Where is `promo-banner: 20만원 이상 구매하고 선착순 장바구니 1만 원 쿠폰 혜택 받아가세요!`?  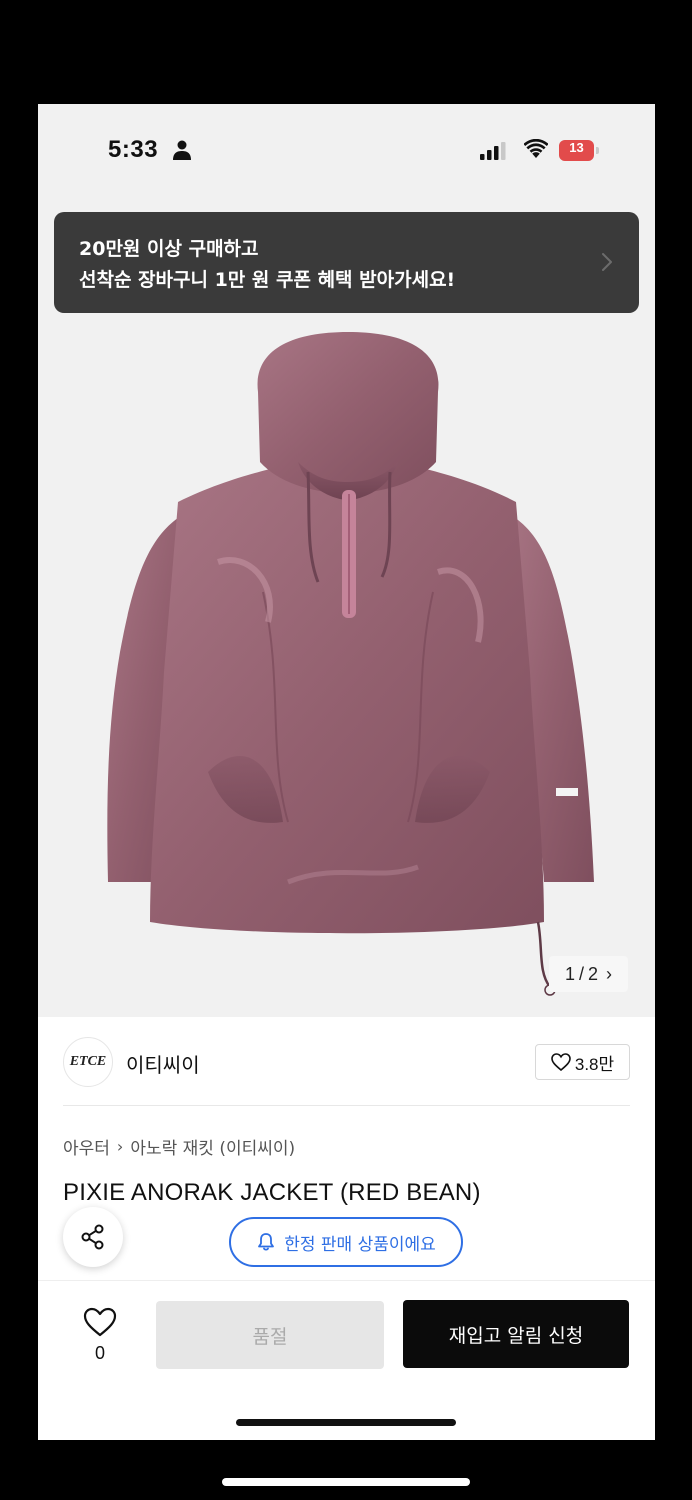
promo-banner: 20만원 이상 구매하고 선착순 장바구니 1만 원 쿠폰 혜택 받아가세요! is located at coordinates (346, 262).